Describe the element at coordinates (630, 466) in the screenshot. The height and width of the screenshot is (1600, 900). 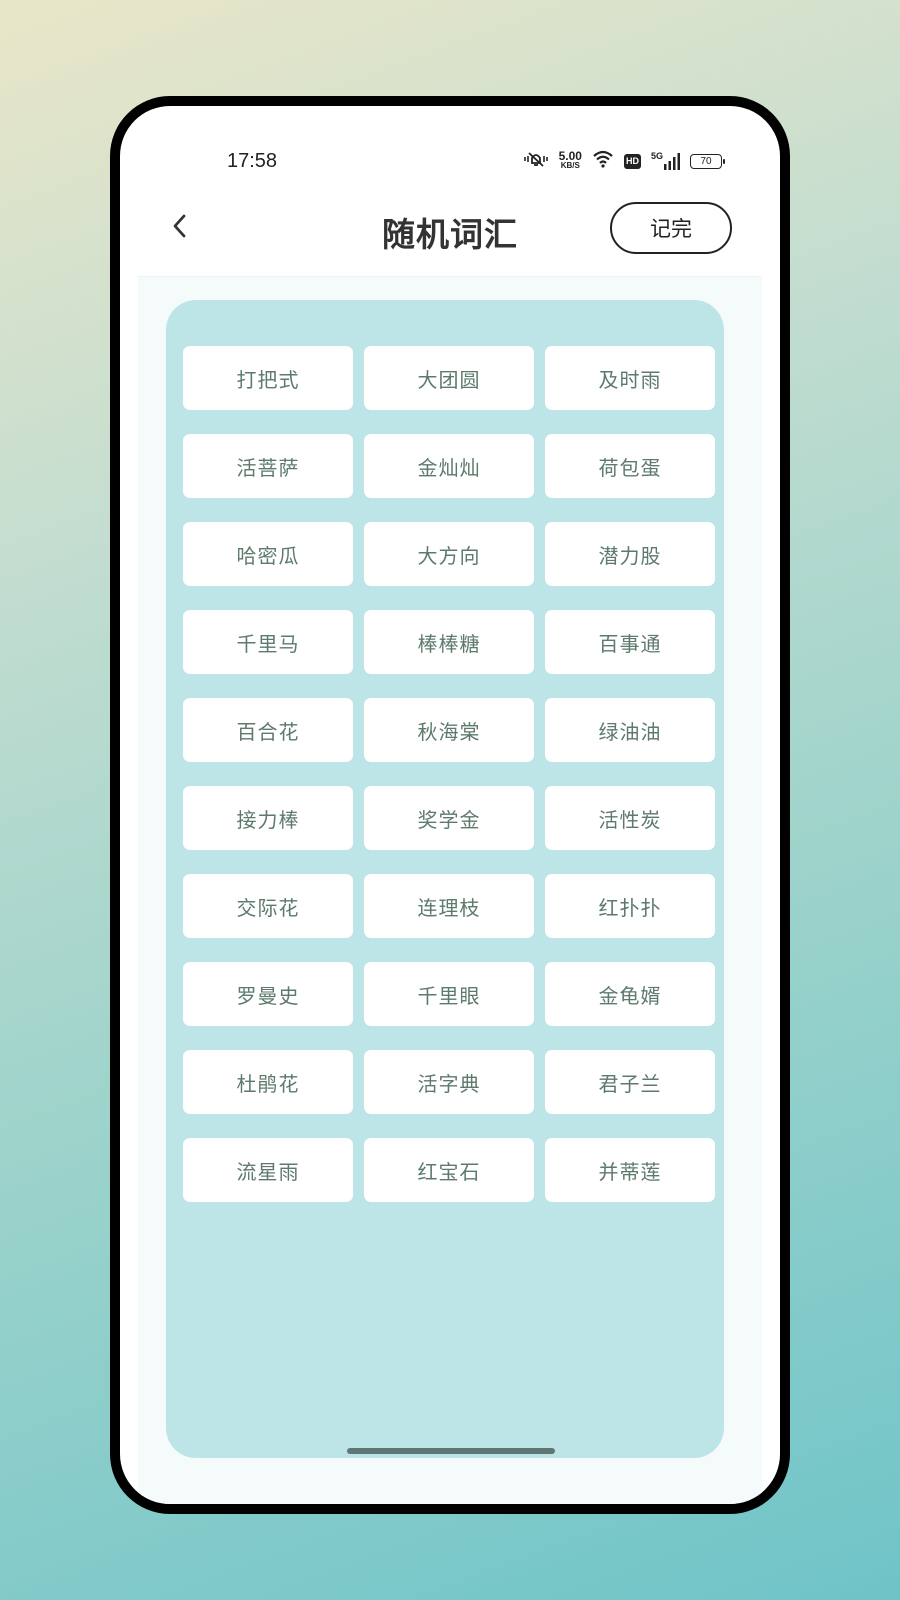
I see `word-card: 荷包蛋` at that location.